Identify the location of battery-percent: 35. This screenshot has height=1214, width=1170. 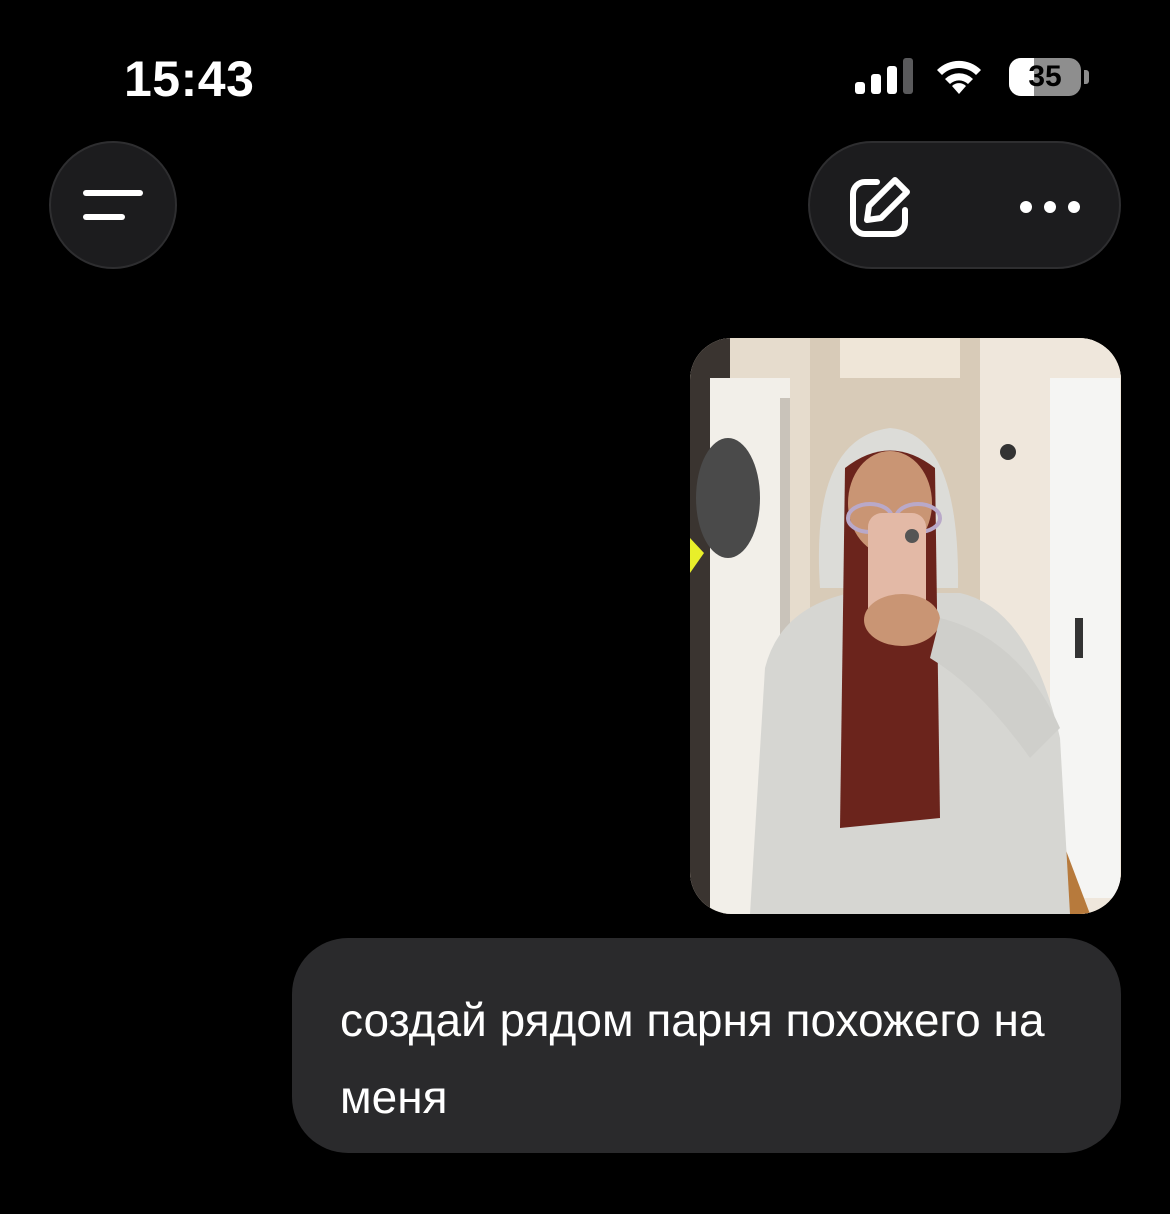
(1045, 76).